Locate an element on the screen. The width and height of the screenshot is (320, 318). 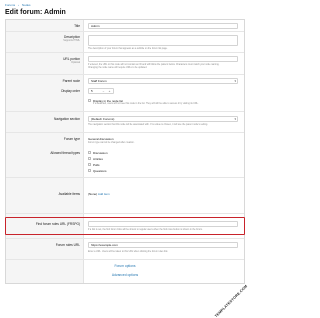
title-input: Admin is located at coordinates (163, 26).